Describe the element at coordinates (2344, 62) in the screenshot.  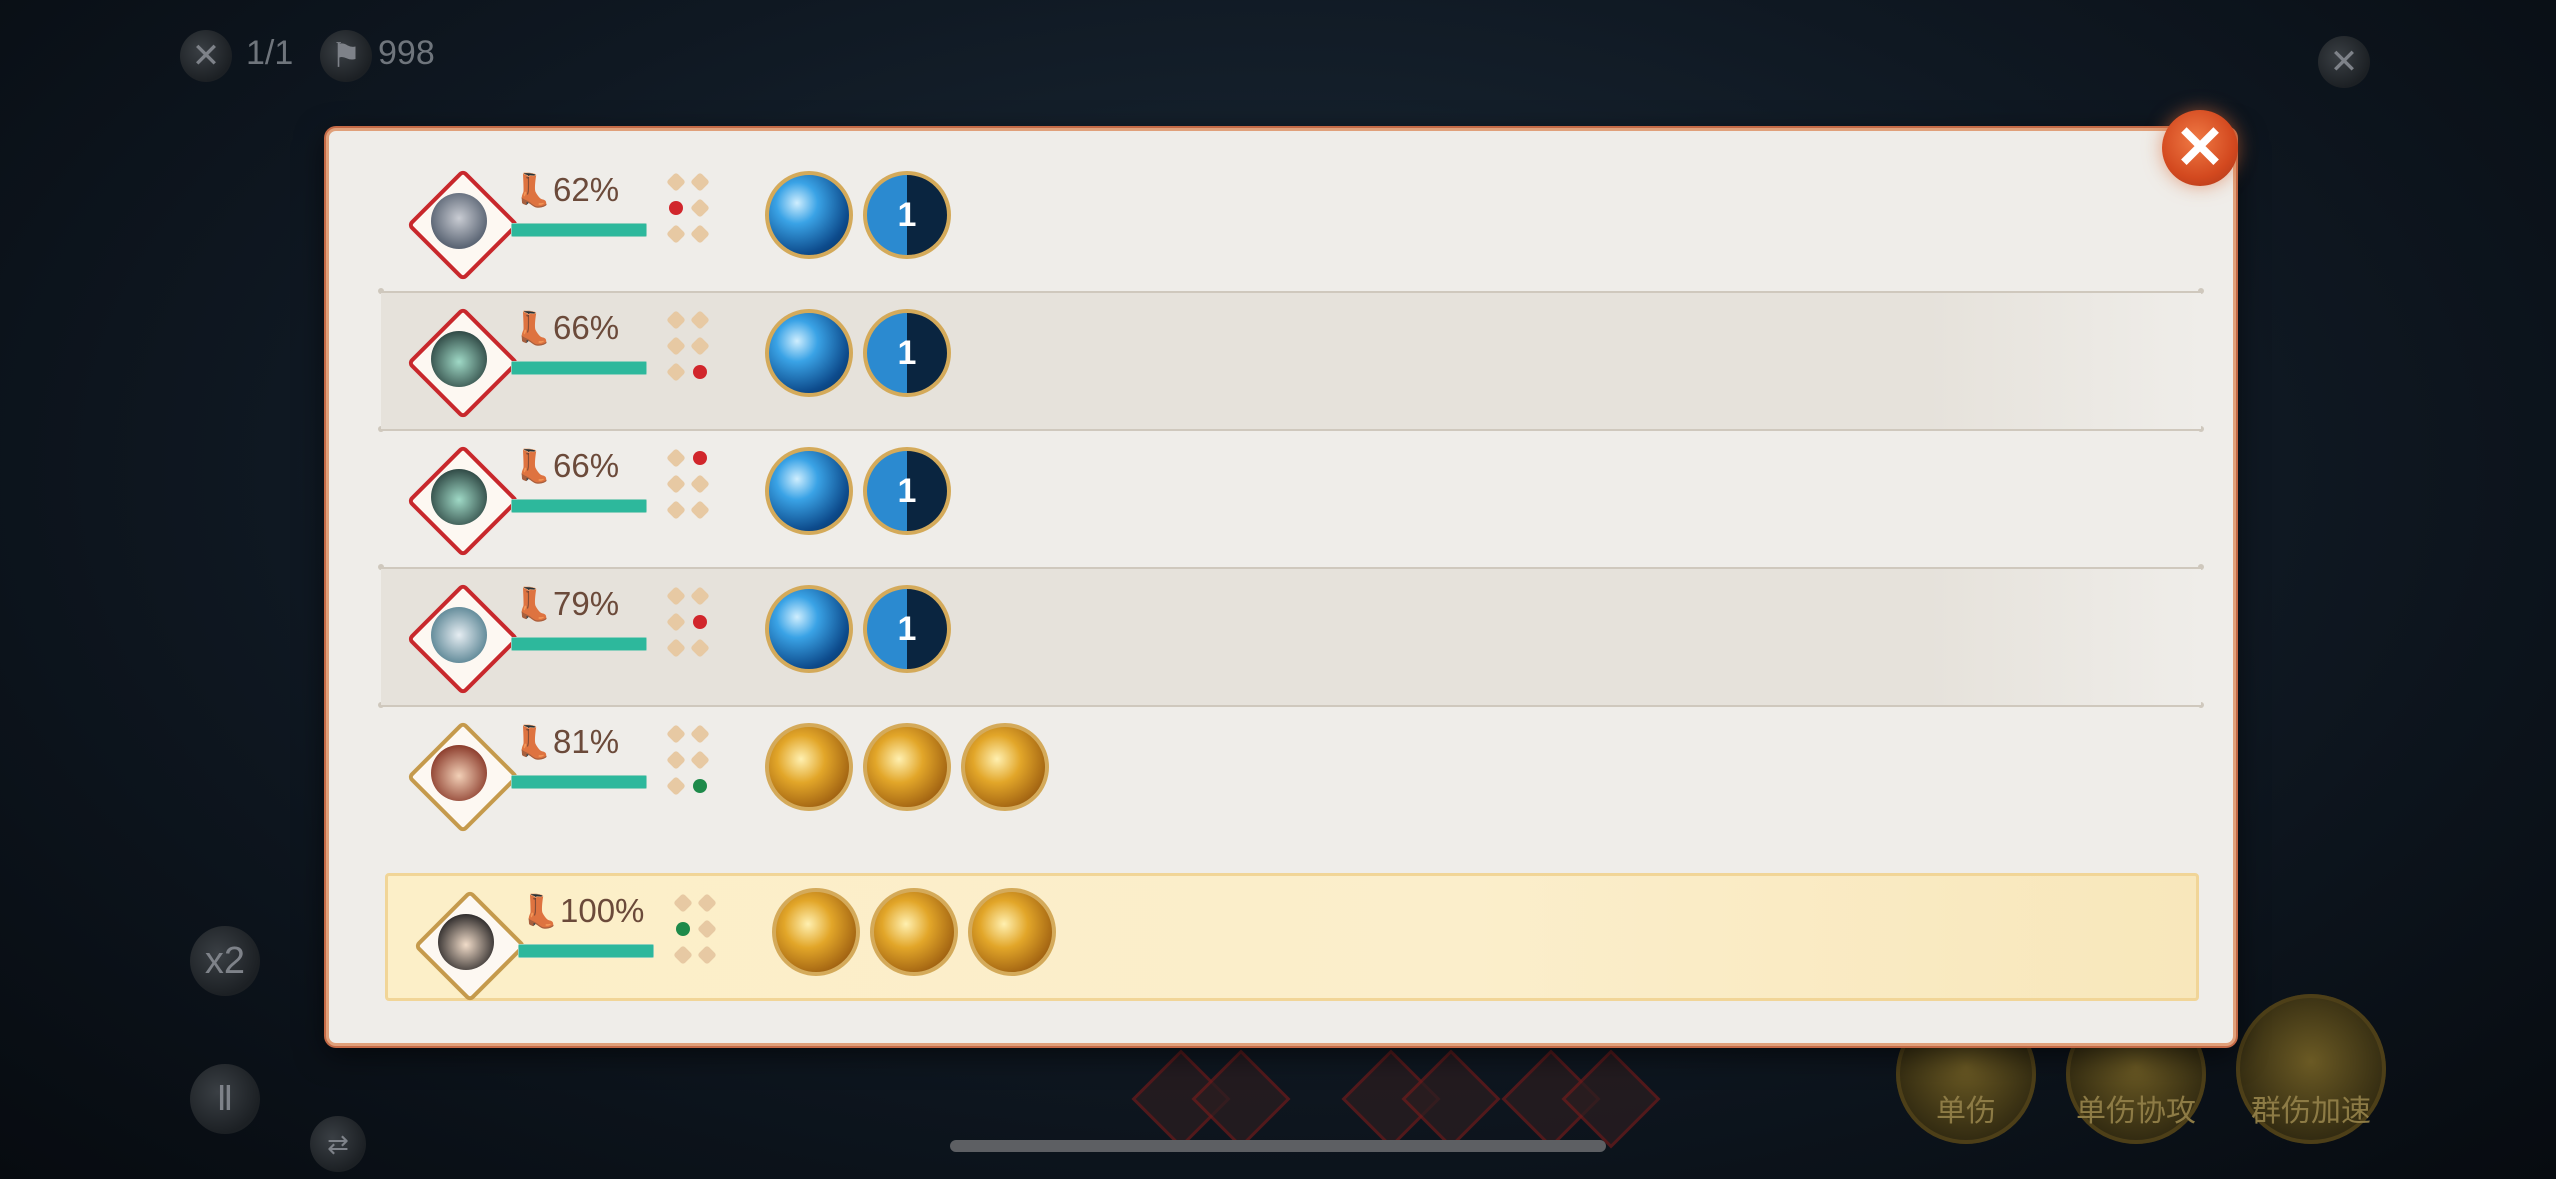
I see `auto-battle-icon: ✕` at that location.